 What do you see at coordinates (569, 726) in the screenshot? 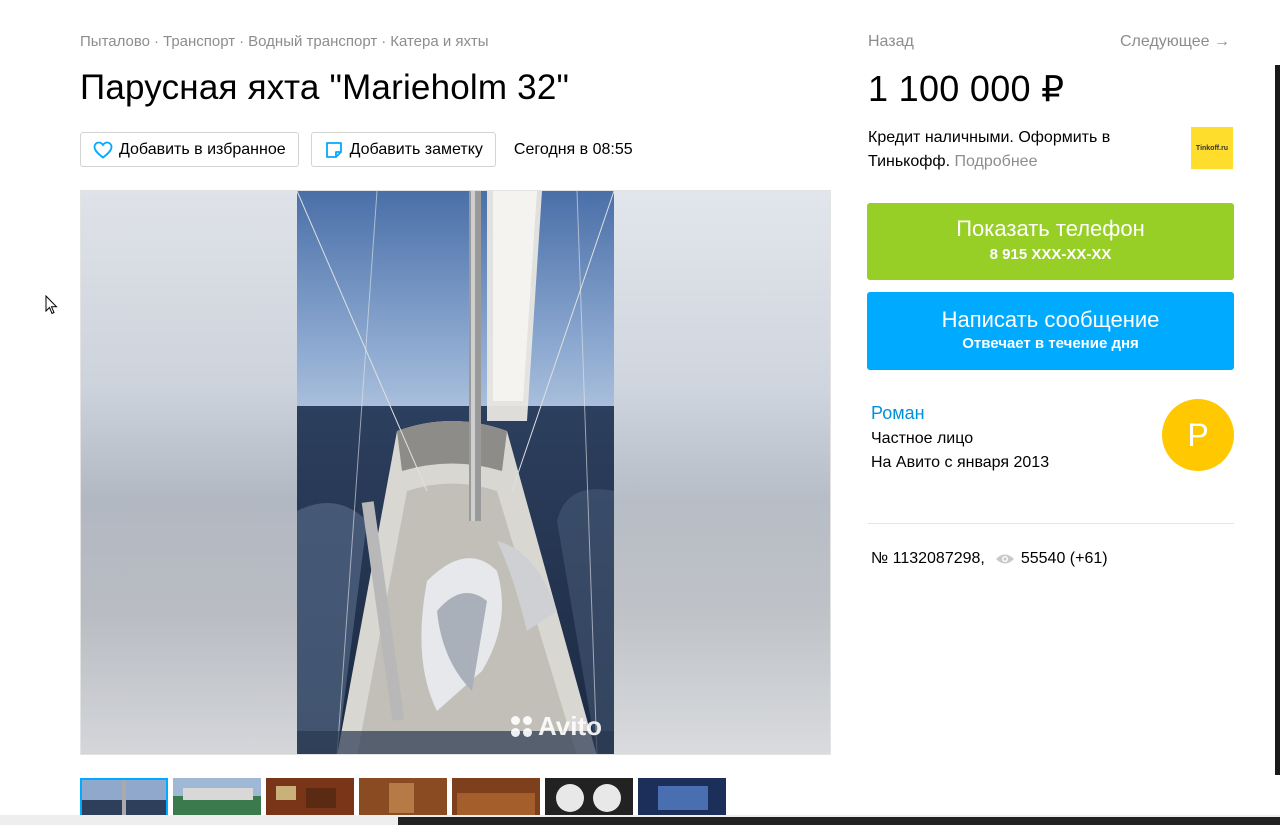
I see `avito-watermark-text: Avito` at bounding box center [569, 726].